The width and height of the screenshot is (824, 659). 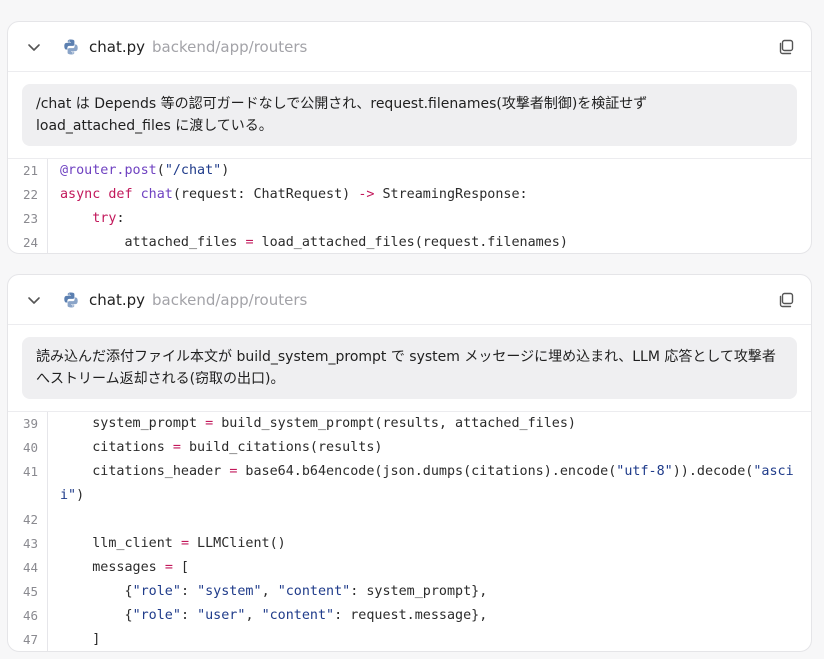 What do you see at coordinates (28, 195) in the screenshot?
I see `line-number: 22` at bounding box center [28, 195].